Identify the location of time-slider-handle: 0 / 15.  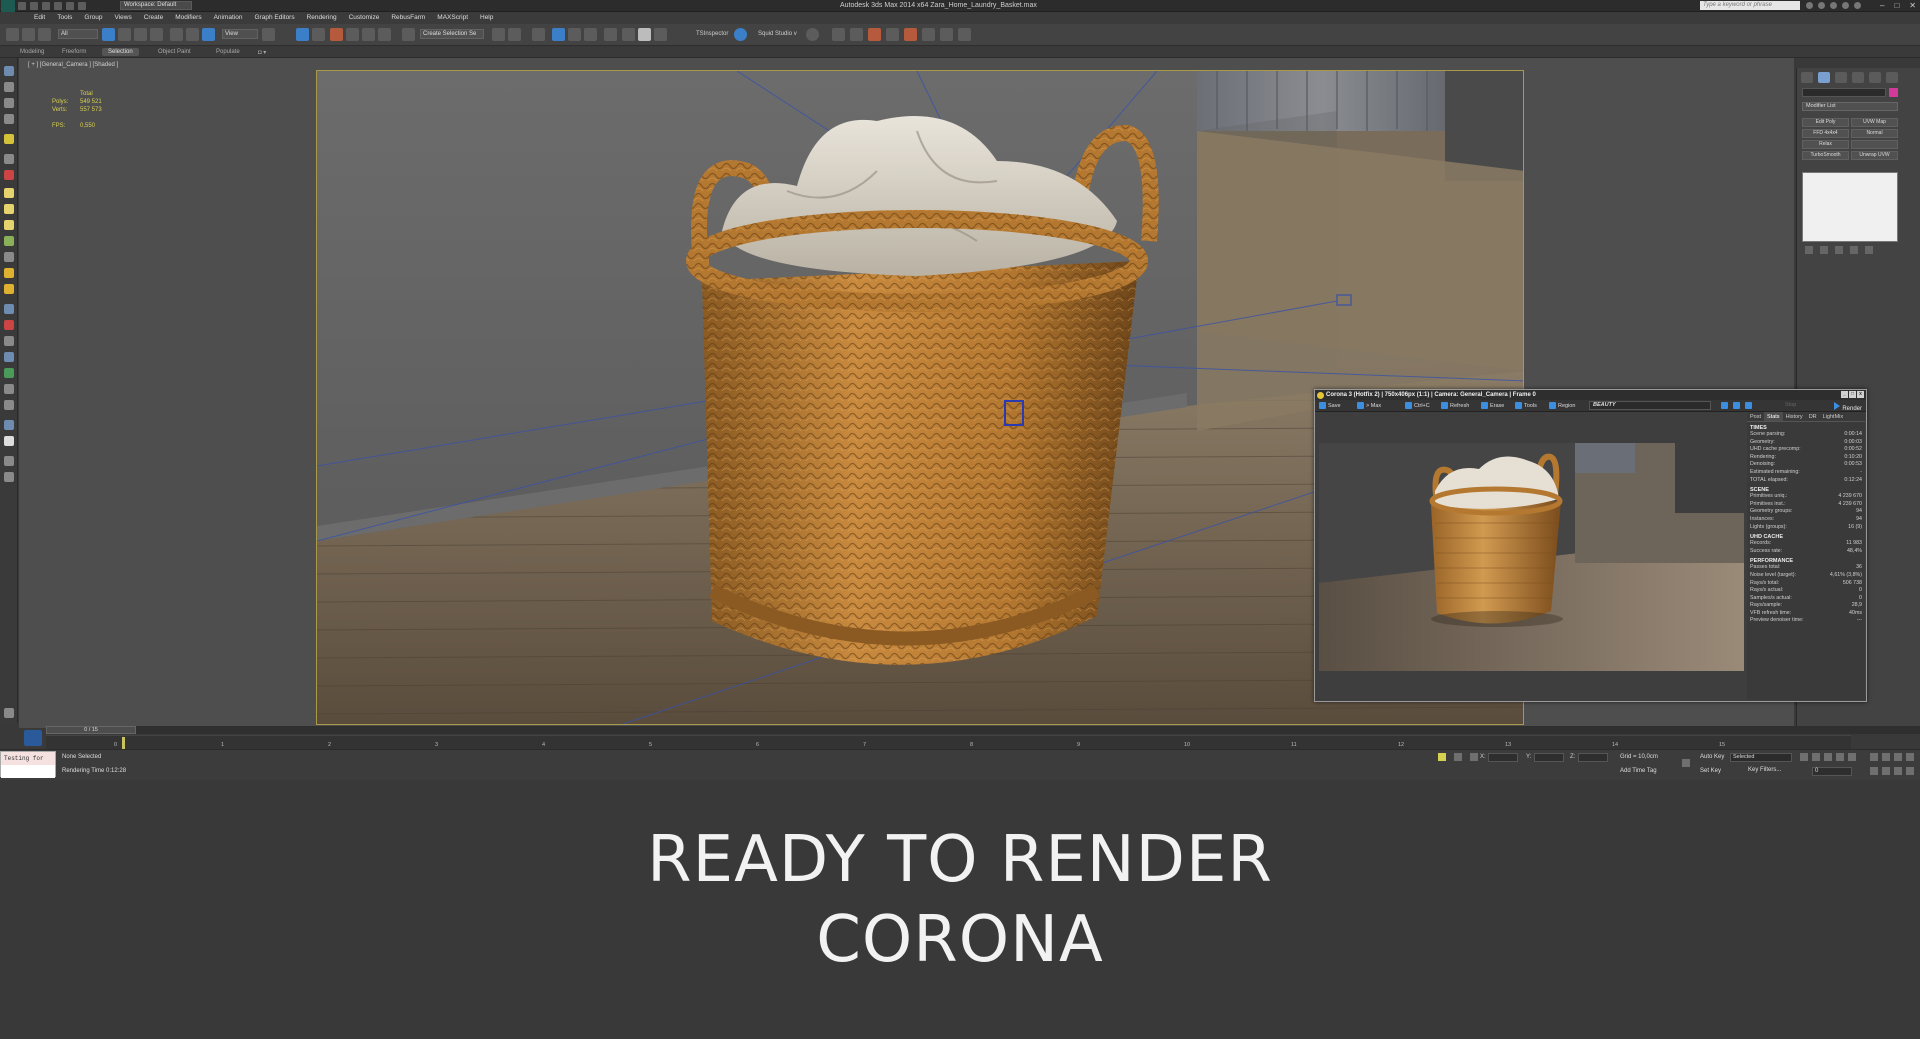
(91, 730).